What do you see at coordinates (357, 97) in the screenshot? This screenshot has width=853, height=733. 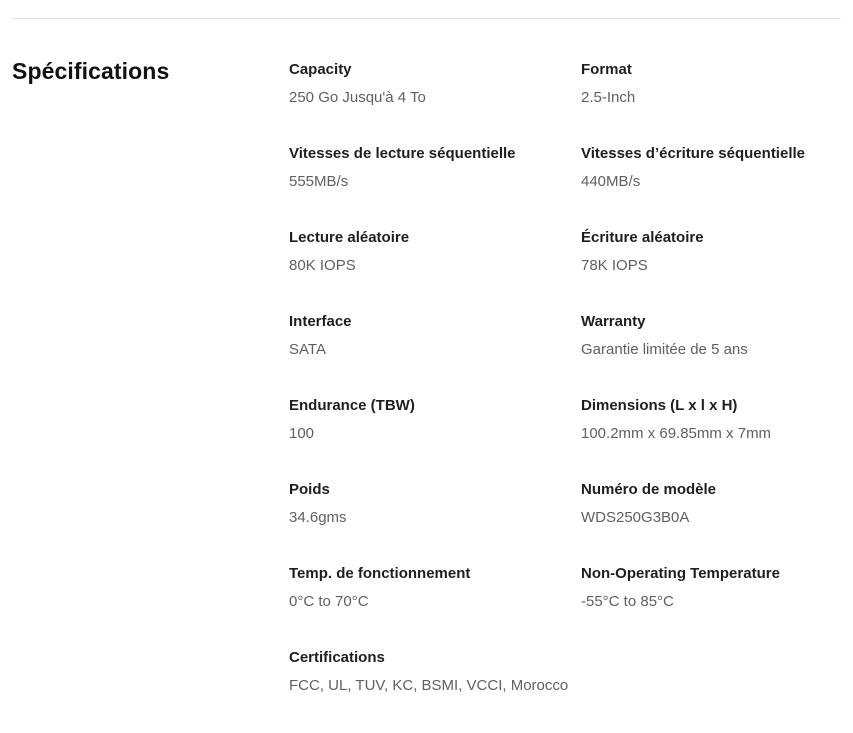 I see `spec-value: 250 Go Jusqu'à 4 To` at bounding box center [357, 97].